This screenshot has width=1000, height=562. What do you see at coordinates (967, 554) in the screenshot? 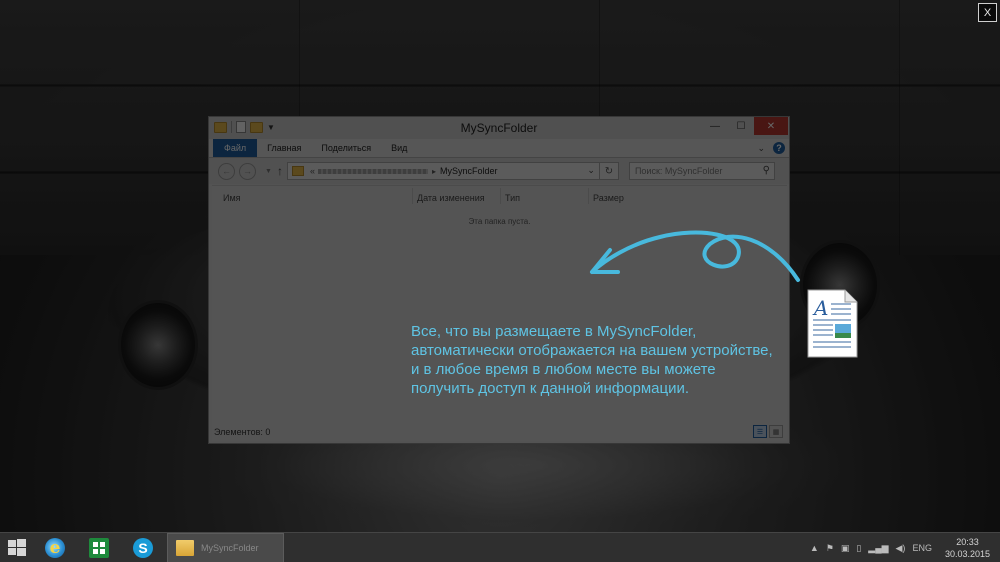
I see `clock-date: 30.03.2015` at bounding box center [967, 554].